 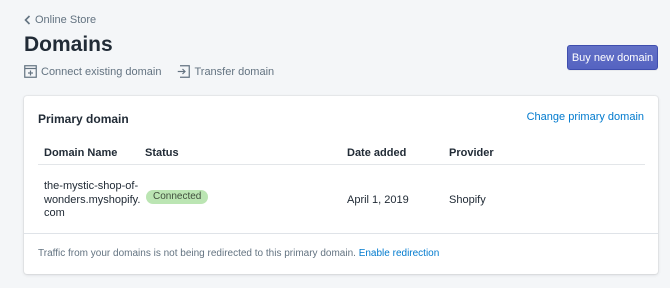 I want to click on enable-redirection-link: Enable redirection, so click(x=399, y=253).